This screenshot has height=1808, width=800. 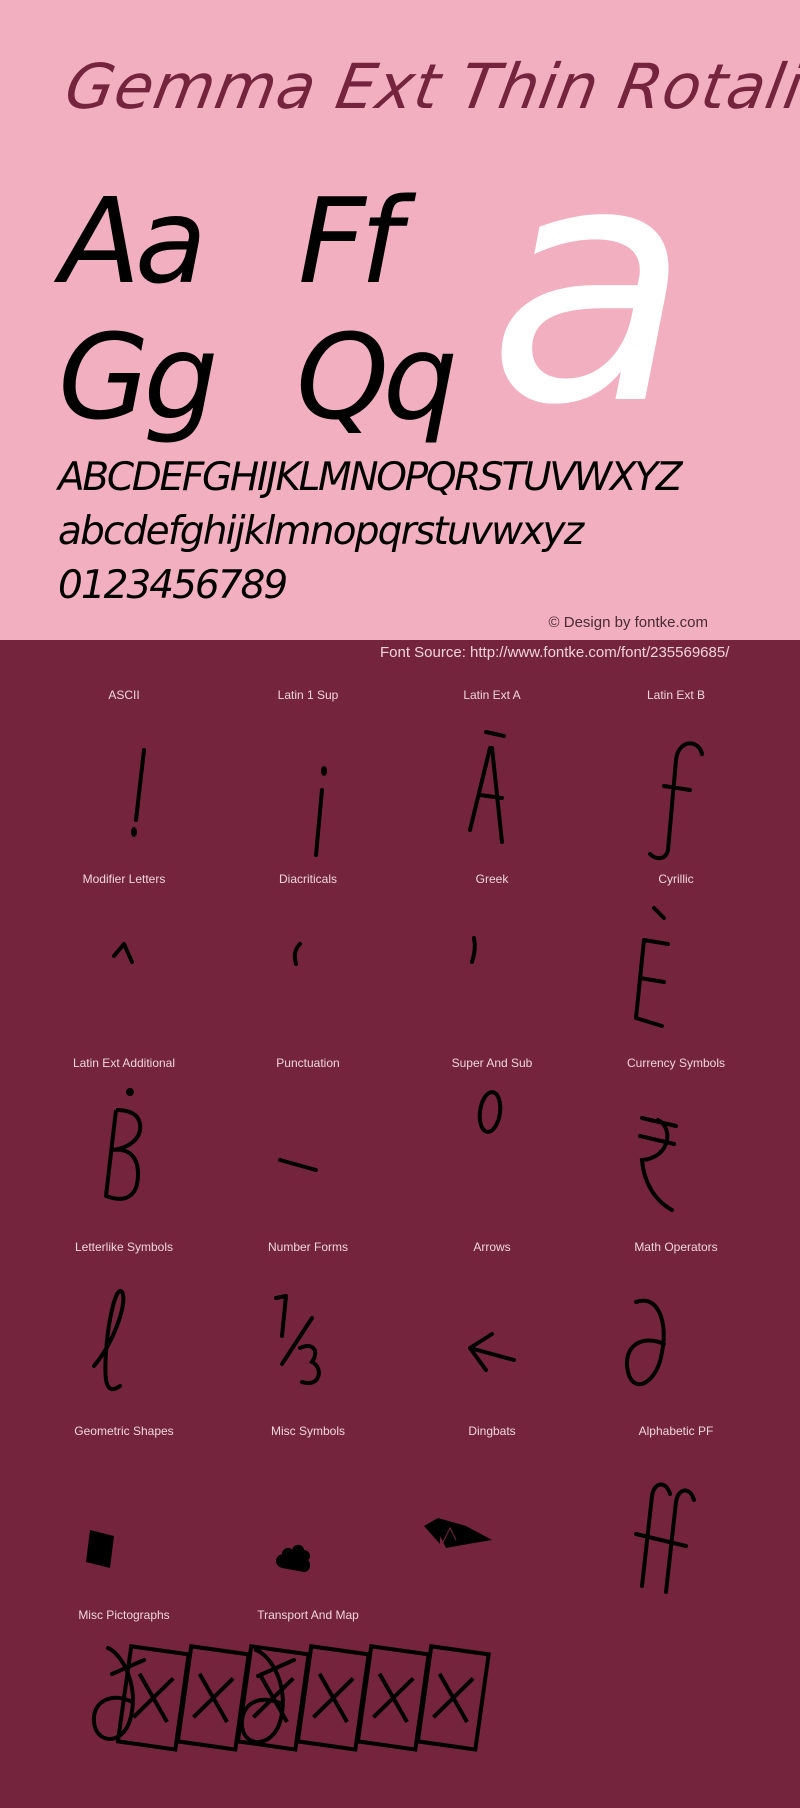 What do you see at coordinates (349, 241) in the screenshot?
I see `glyph-pair-ff: Ff` at bounding box center [349, 241].